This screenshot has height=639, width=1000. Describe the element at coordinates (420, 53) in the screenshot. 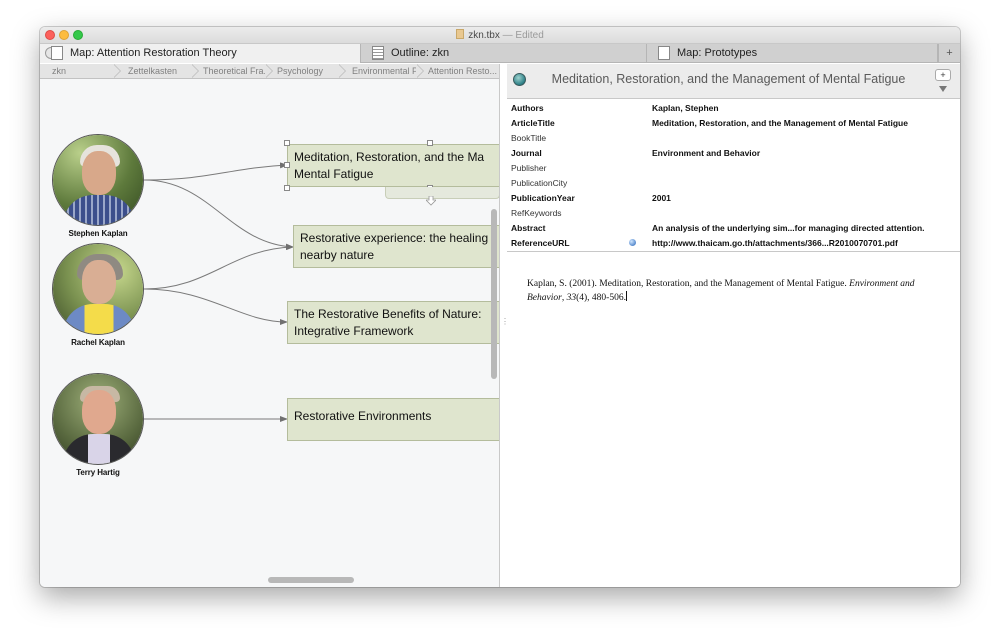

I see `tab-label: Outline: zkn` at that location.